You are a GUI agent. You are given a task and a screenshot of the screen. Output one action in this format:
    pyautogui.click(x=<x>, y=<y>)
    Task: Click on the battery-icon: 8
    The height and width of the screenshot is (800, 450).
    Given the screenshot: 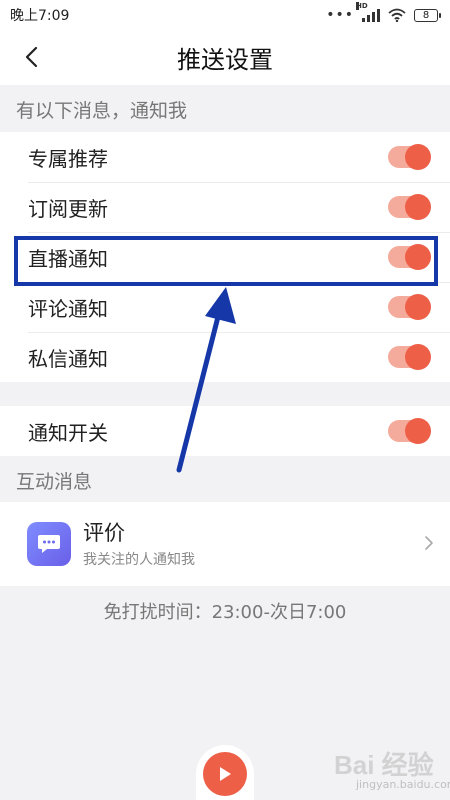 What is the action you would take?
    pyautogui.click(x=427, y=15)
    